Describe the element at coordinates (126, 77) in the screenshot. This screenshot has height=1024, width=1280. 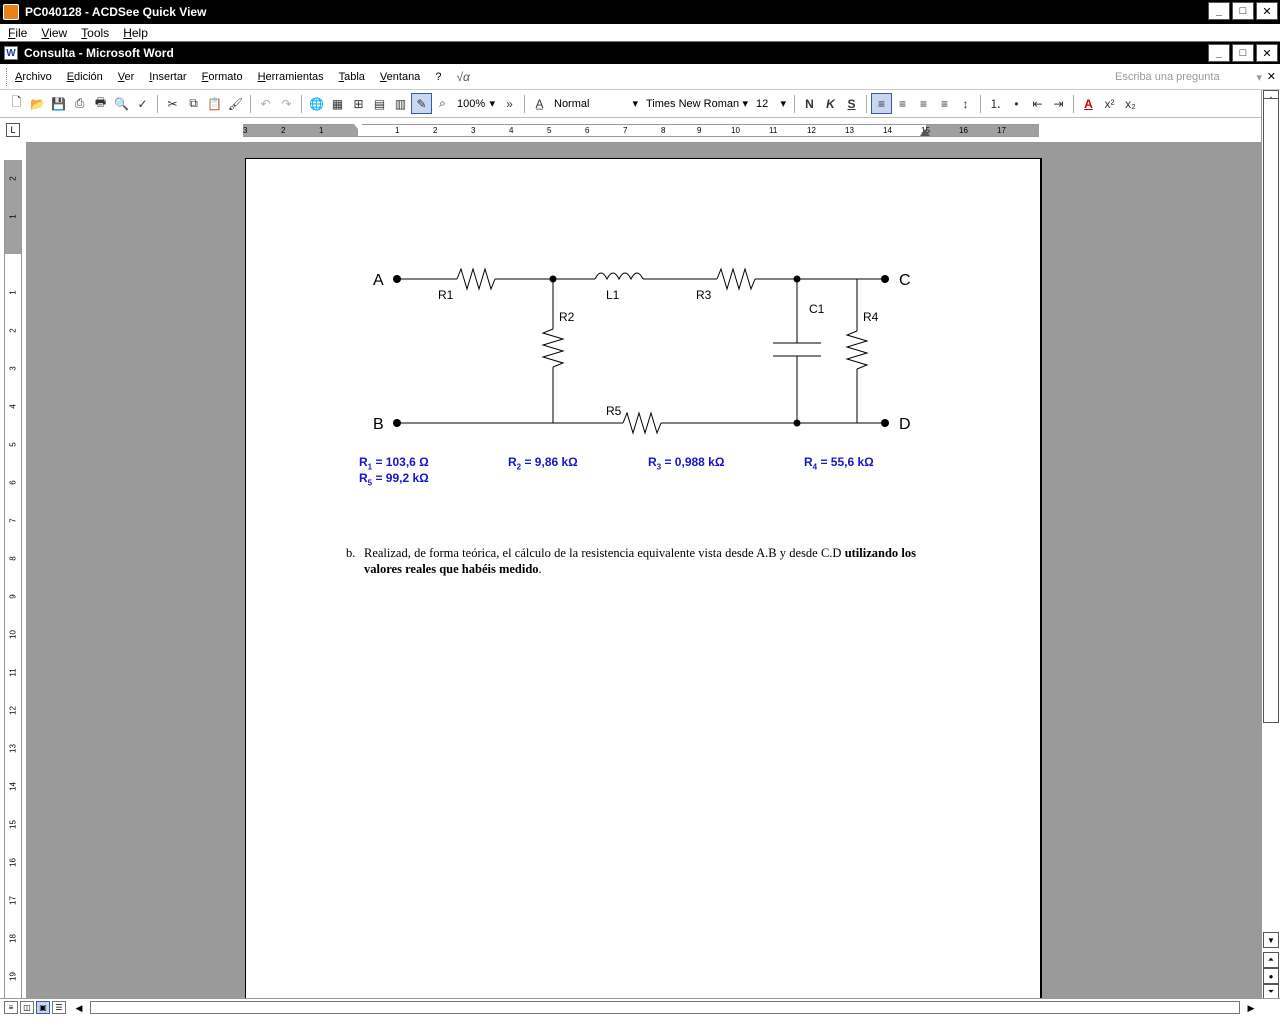
I see `menu-ver: Ver` at that location.